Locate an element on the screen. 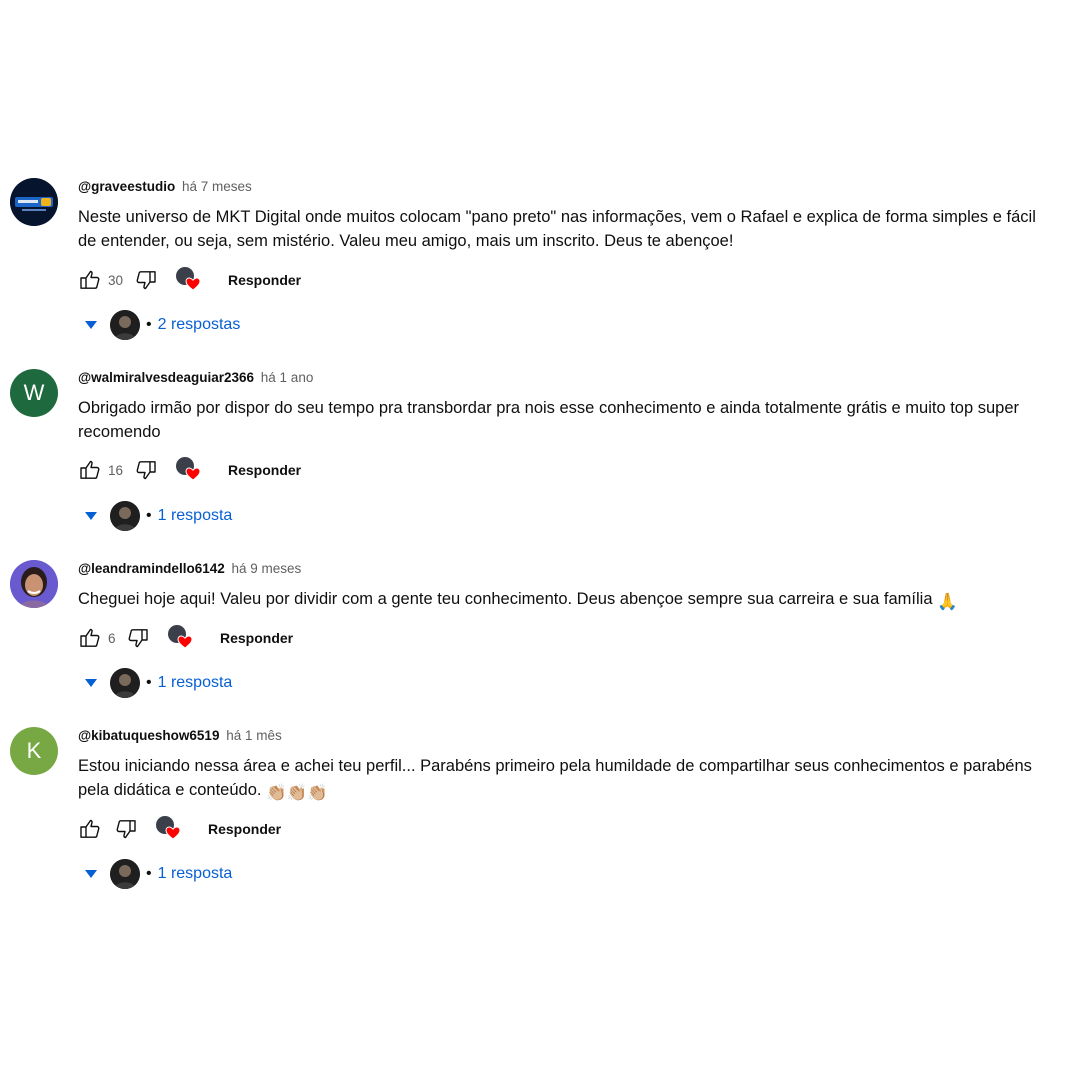 The width and height of the screenshot is (1080, 1080). comment-time: há 9 meses is located at coordinates (267, 568).